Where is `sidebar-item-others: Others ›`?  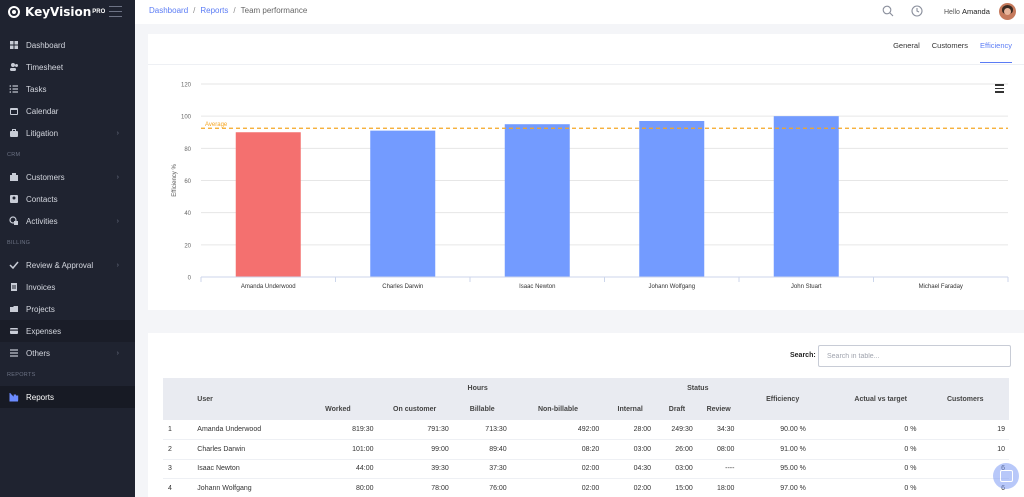 sidebar-item-others: Others › is located at coordinates (67, 353).